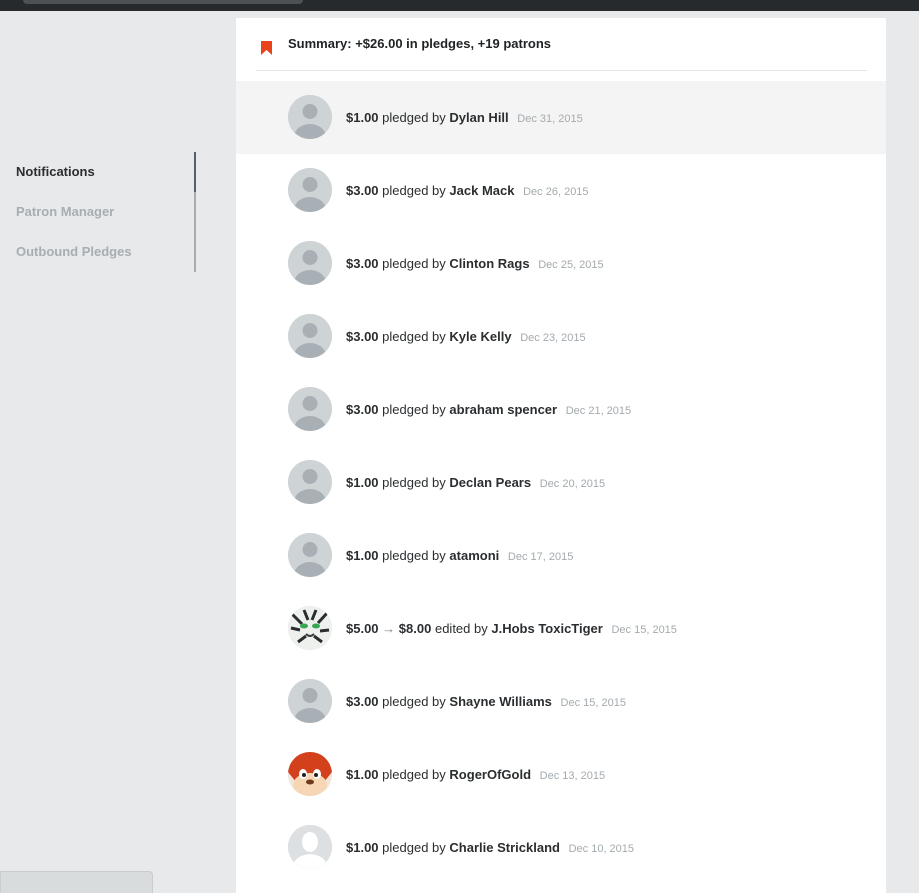  I want to click on pledge-date: Dec 10, 2015, so click(601, 849).